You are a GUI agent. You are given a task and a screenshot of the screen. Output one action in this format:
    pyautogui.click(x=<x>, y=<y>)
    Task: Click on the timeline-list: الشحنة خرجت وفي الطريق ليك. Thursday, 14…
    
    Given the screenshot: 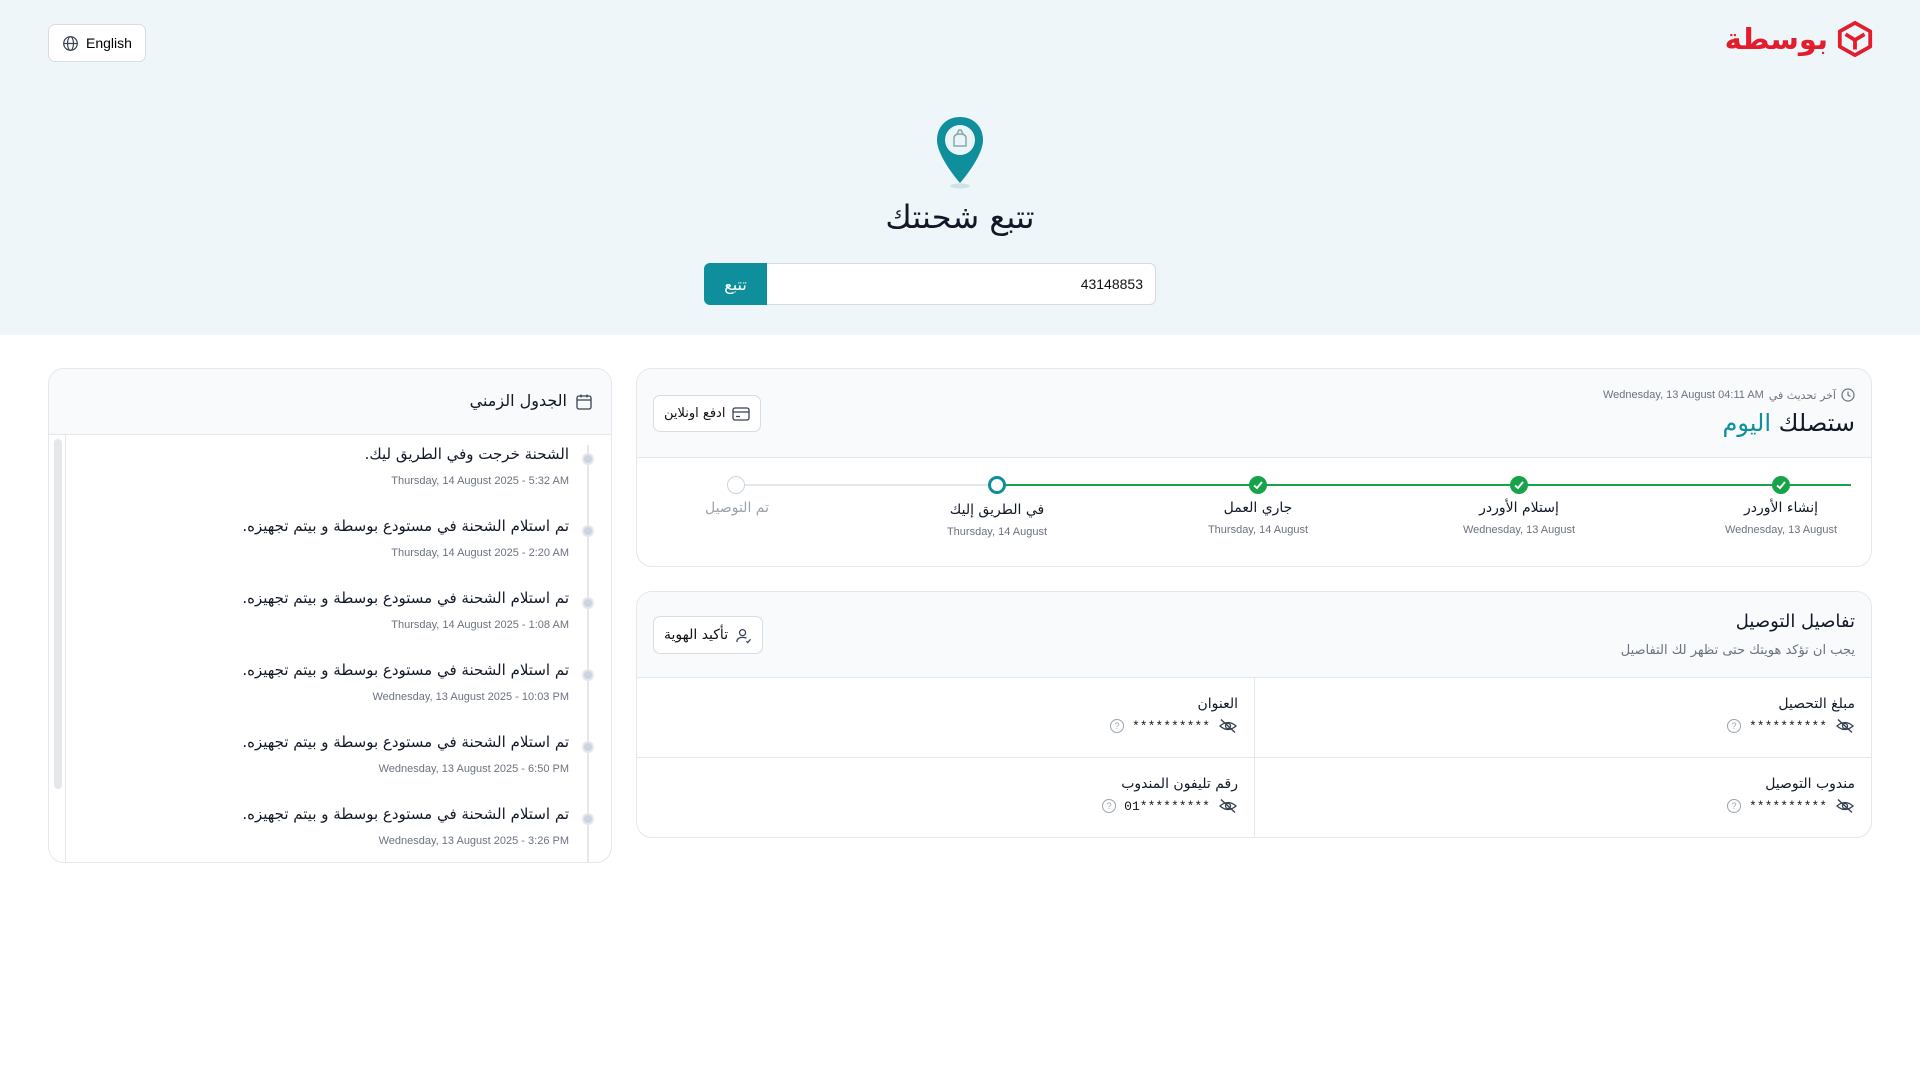 What is the action you would take?
    pyautogui.click(x=338, y=648)
    